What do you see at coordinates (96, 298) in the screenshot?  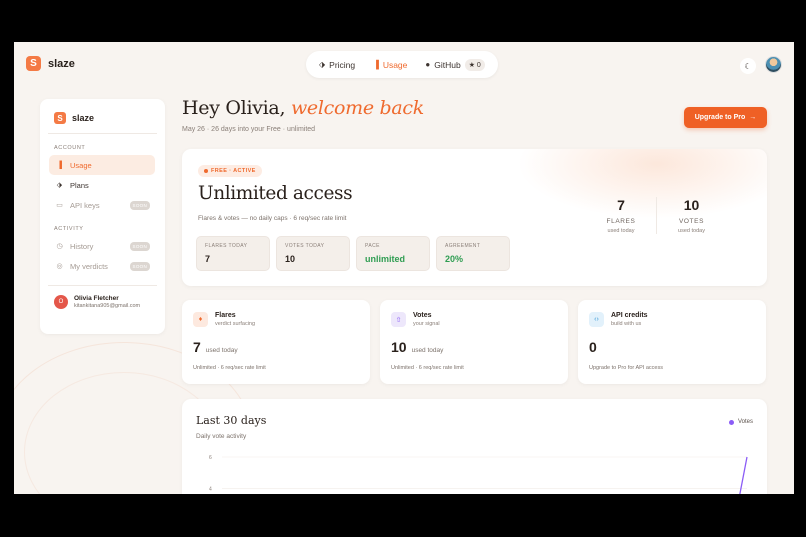 I see `user-name: Olivia Fletcher` at bounding box center [96, 298].